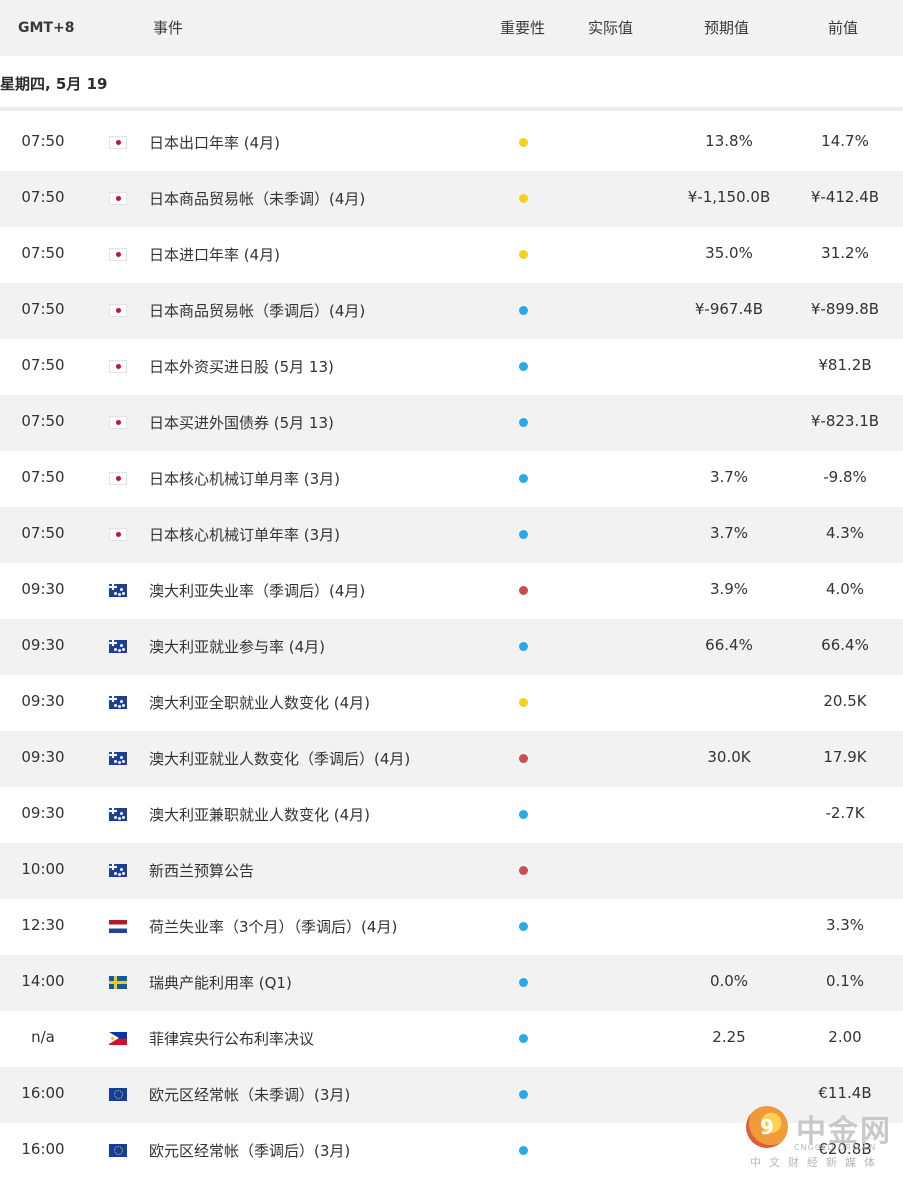 Image resolution: width=903 pixels, height=1179 pixels. What do you see at coordinates (118, 926) in the screenshot?
I see `netherlands-flag-icon` at bounding box center [118, 926].